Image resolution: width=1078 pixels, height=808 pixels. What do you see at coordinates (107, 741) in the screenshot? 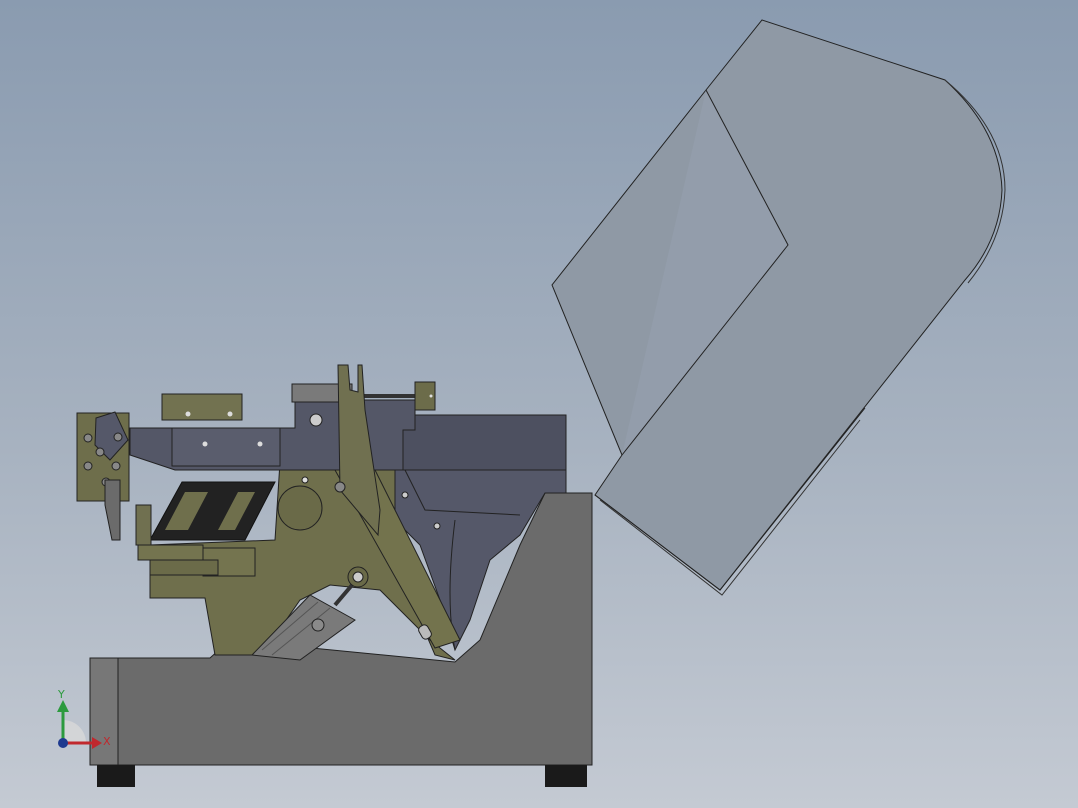
I see `x-axis-label: X` at bounding box center [107, 741].